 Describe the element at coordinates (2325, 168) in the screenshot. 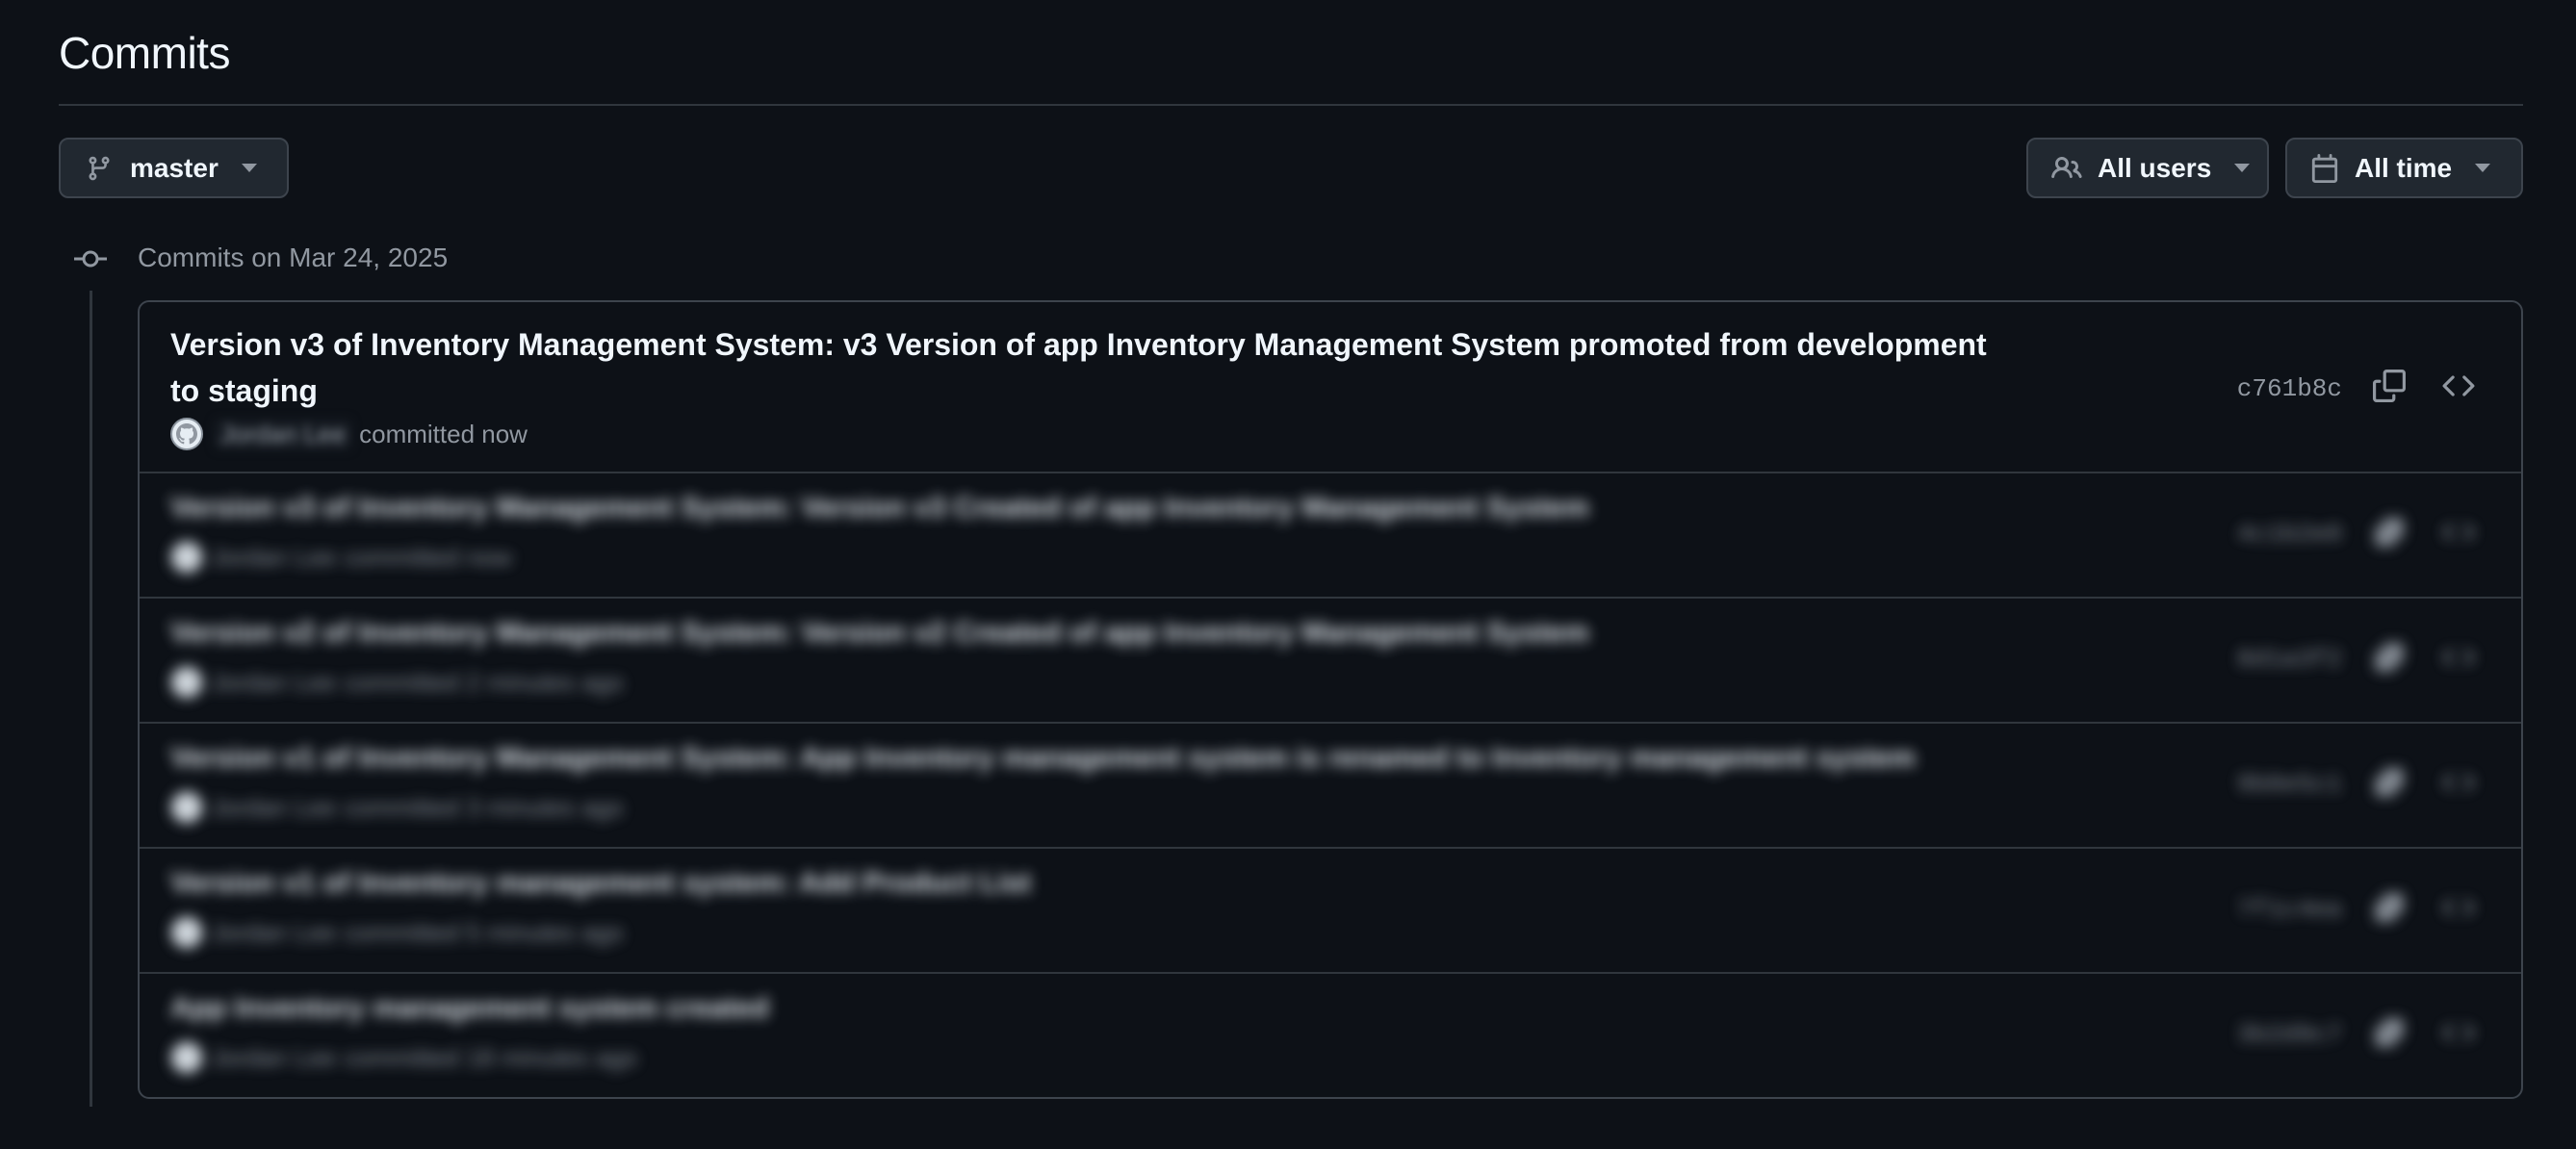

I see `calendar-icon` at that location.